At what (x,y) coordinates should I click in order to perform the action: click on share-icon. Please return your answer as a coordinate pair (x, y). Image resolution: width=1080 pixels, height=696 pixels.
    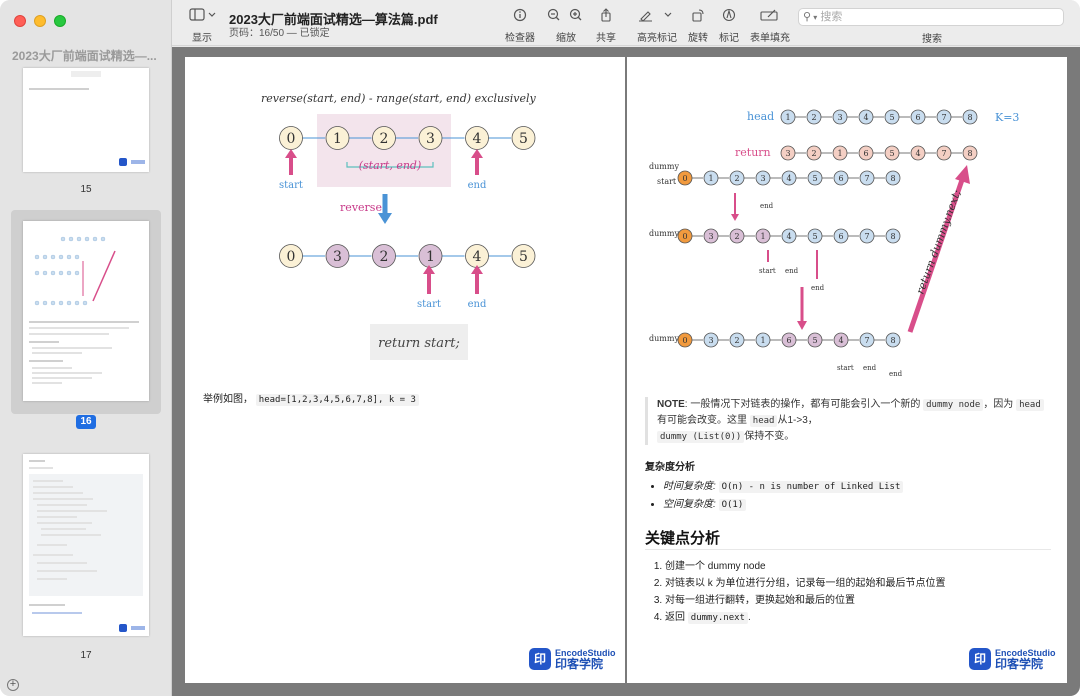
    Looking at the image, I should click on (606, 17).